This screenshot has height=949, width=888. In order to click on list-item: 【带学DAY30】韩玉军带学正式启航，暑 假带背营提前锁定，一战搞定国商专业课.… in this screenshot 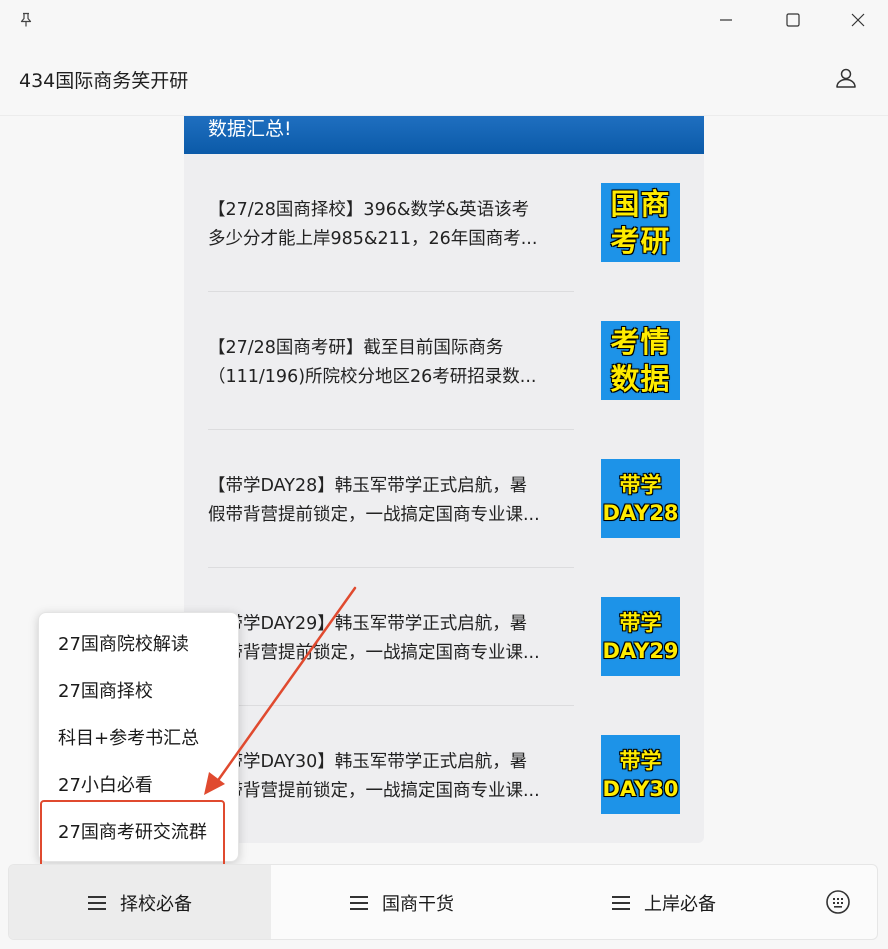, I will do `click(444, 774)`.